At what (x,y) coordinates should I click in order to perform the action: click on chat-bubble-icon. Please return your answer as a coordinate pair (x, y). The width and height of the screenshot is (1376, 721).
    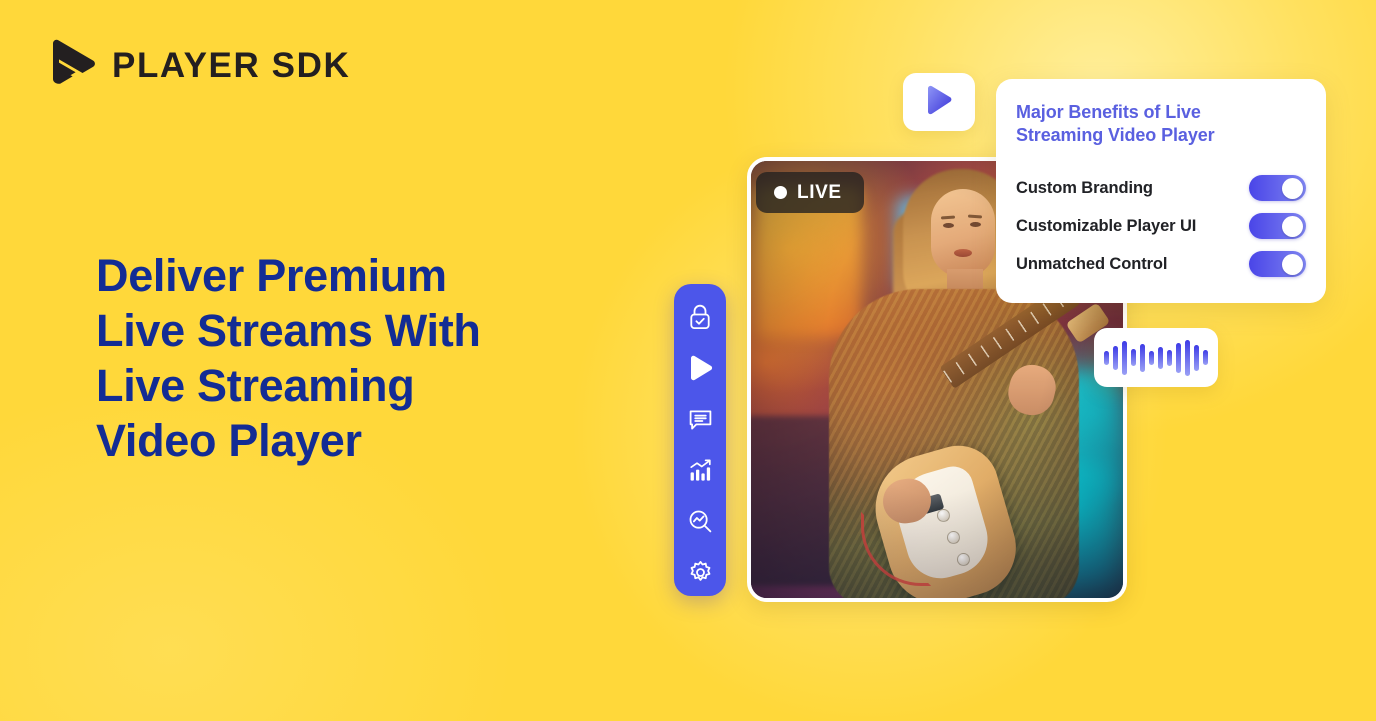
    Looking at the image, I should click on (700, 419).